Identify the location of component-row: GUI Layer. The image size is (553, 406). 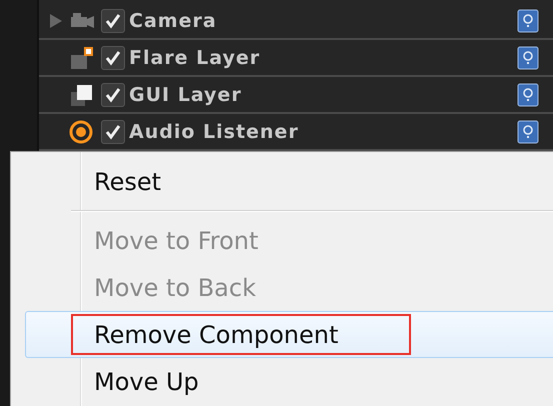
(296, 95).